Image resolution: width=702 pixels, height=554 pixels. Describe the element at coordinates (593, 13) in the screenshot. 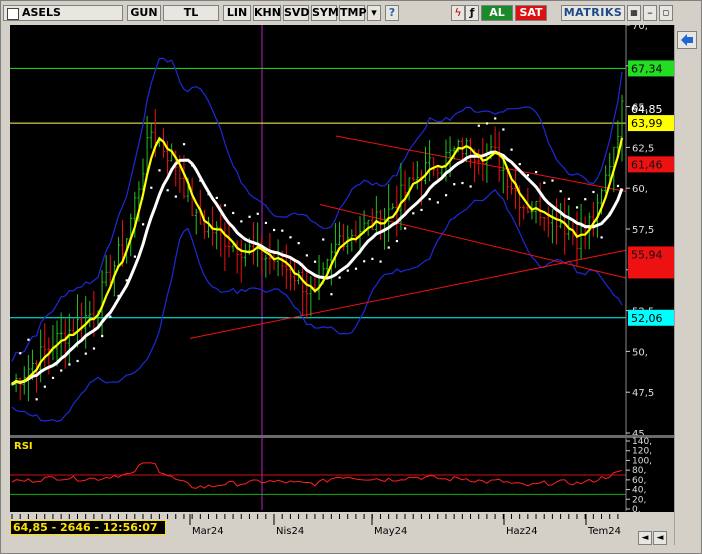

I see `brand-logo: MATRIKS` at that location.